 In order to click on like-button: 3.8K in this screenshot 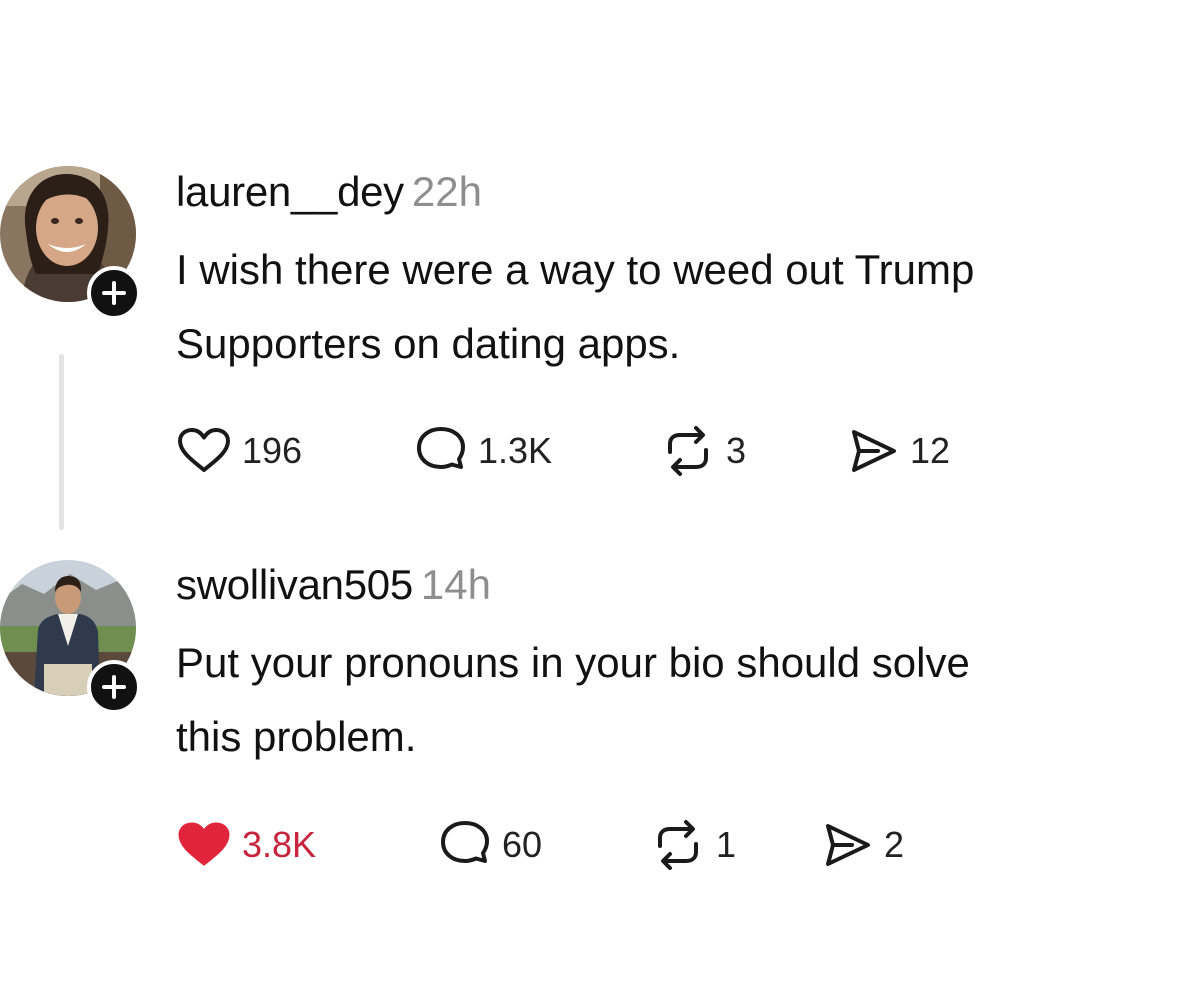, I will do `click(246, 845)`.